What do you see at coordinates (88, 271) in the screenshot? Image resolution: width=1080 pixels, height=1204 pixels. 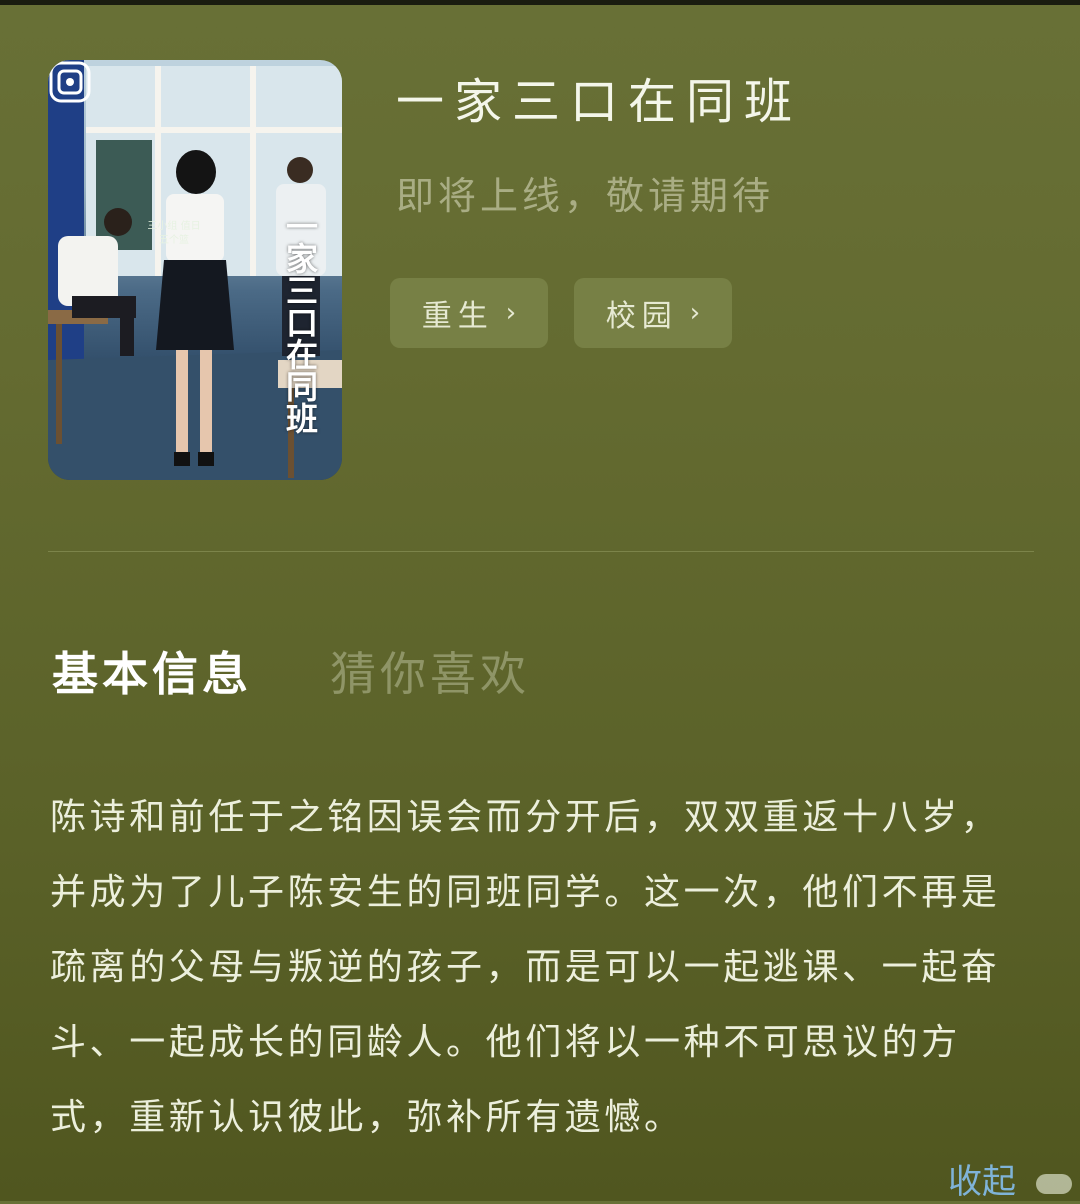 I see `boy-shirt` at bounding box center [88, 271].